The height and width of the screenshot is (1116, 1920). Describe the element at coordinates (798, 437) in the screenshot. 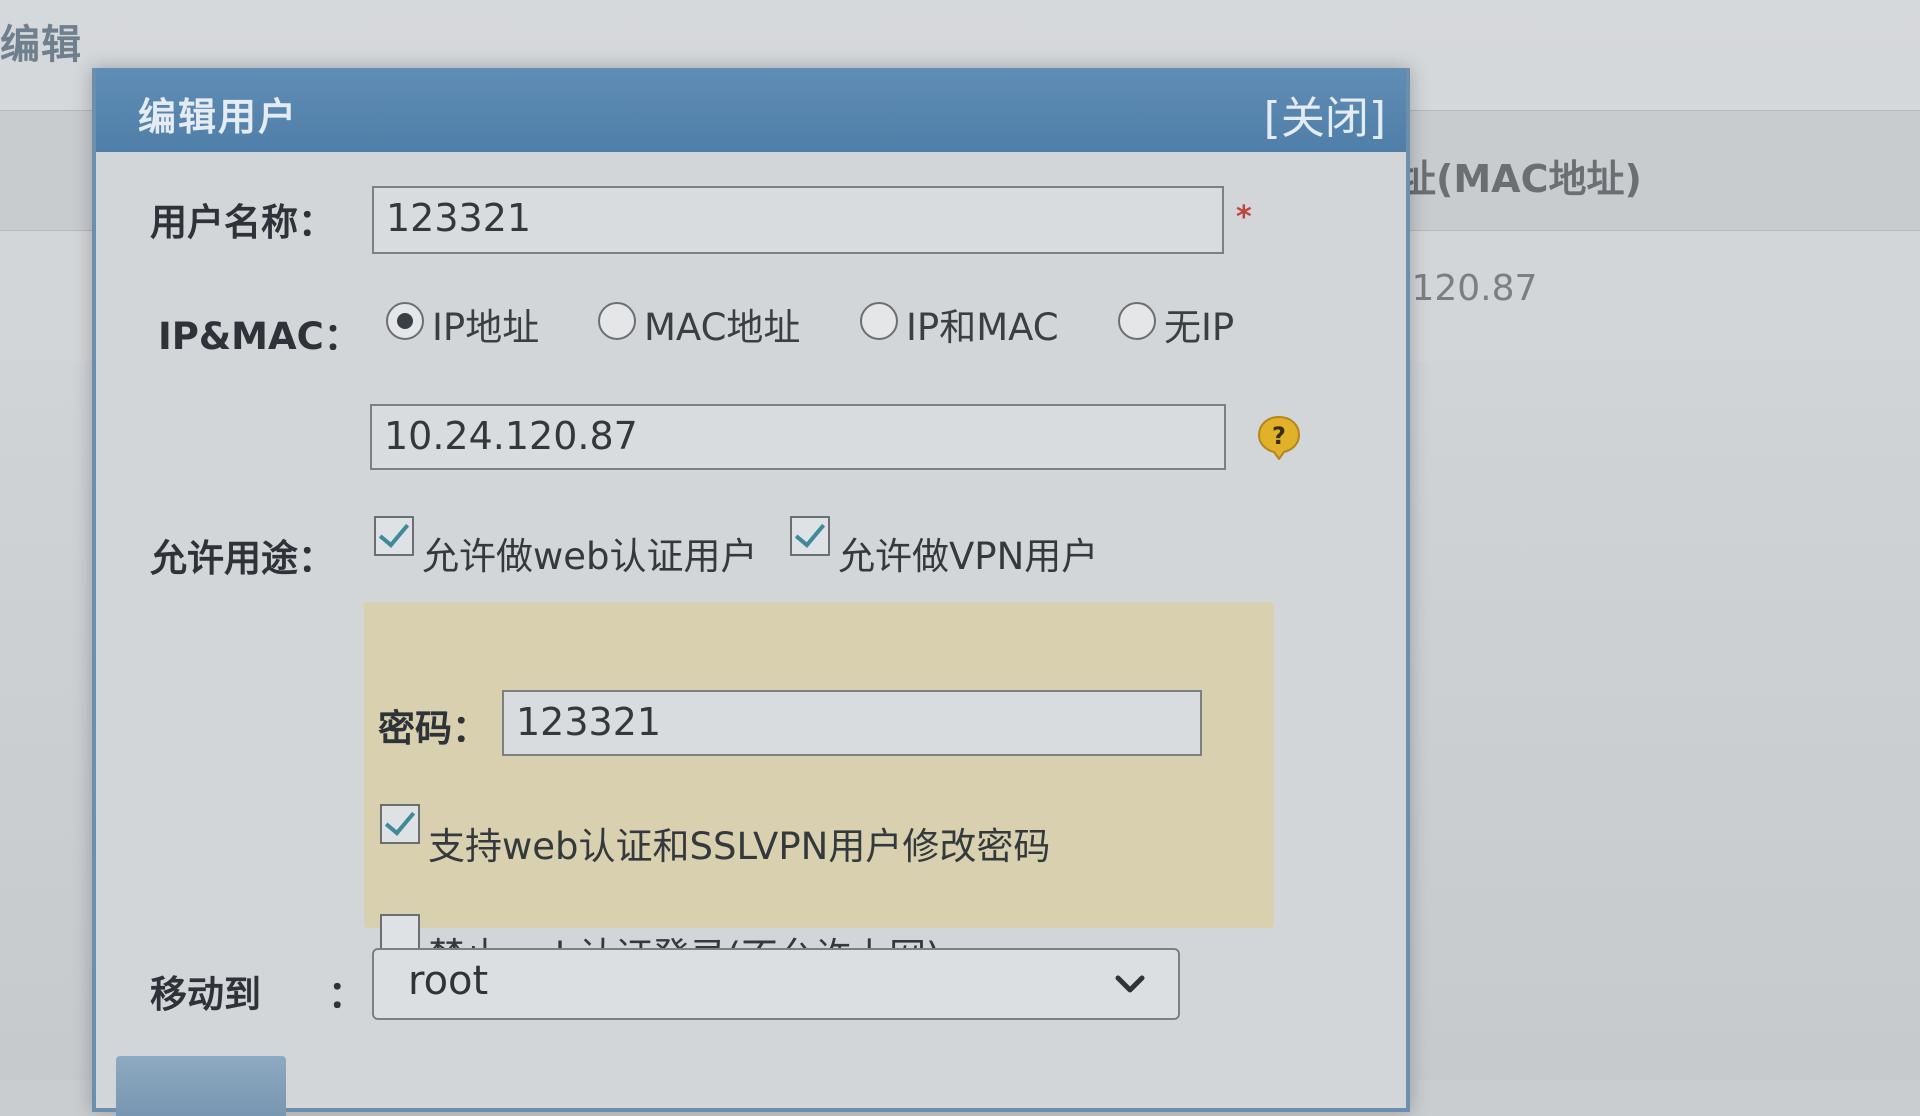

I see `ip-address-input: 10.24.120.87` at that location.